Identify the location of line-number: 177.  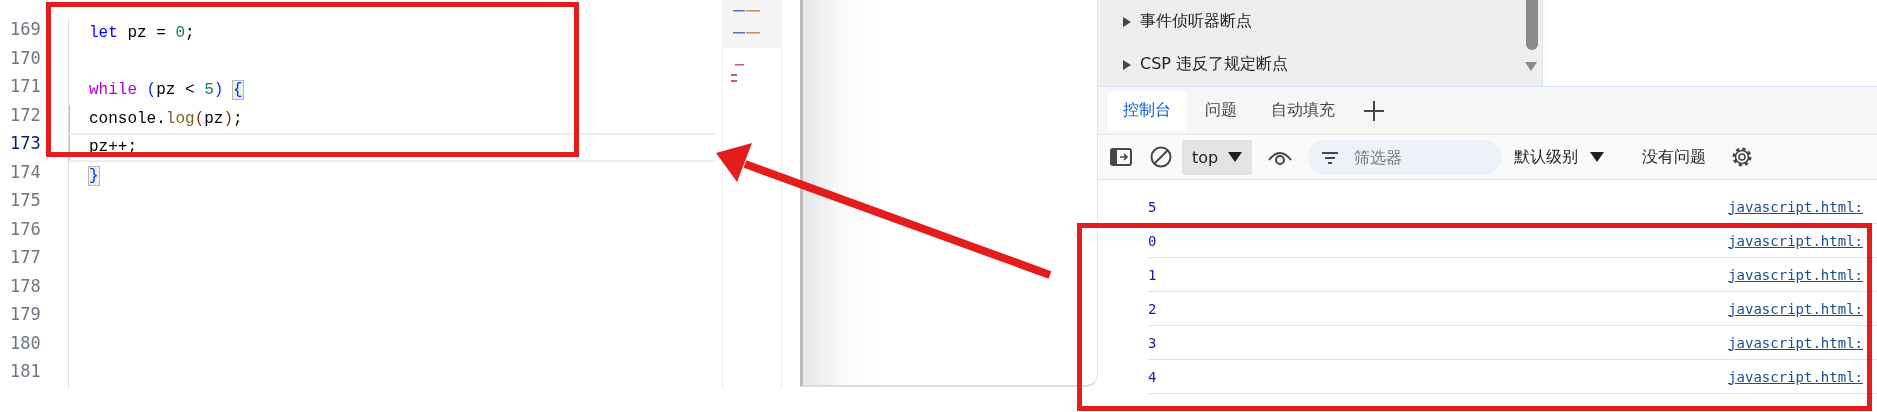
(25, 258).